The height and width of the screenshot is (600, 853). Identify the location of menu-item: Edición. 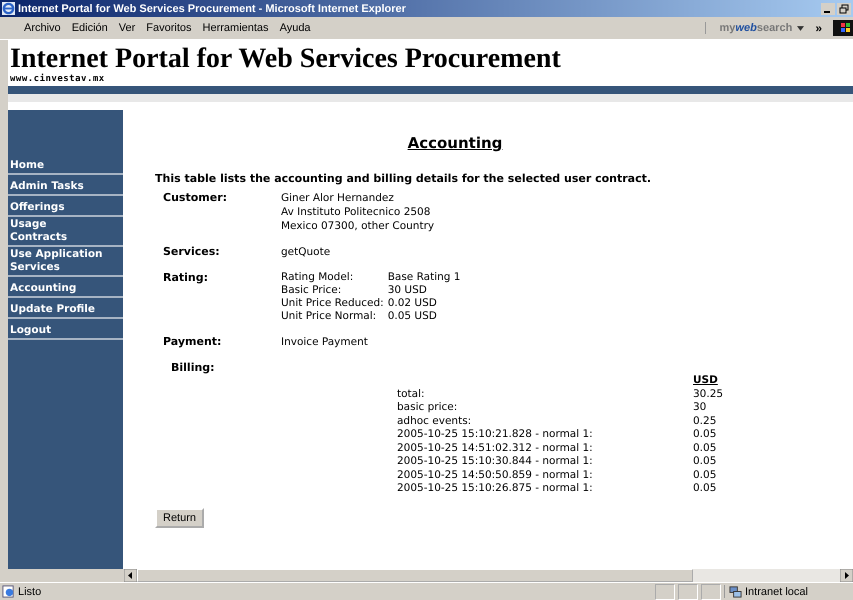
(90, 28).